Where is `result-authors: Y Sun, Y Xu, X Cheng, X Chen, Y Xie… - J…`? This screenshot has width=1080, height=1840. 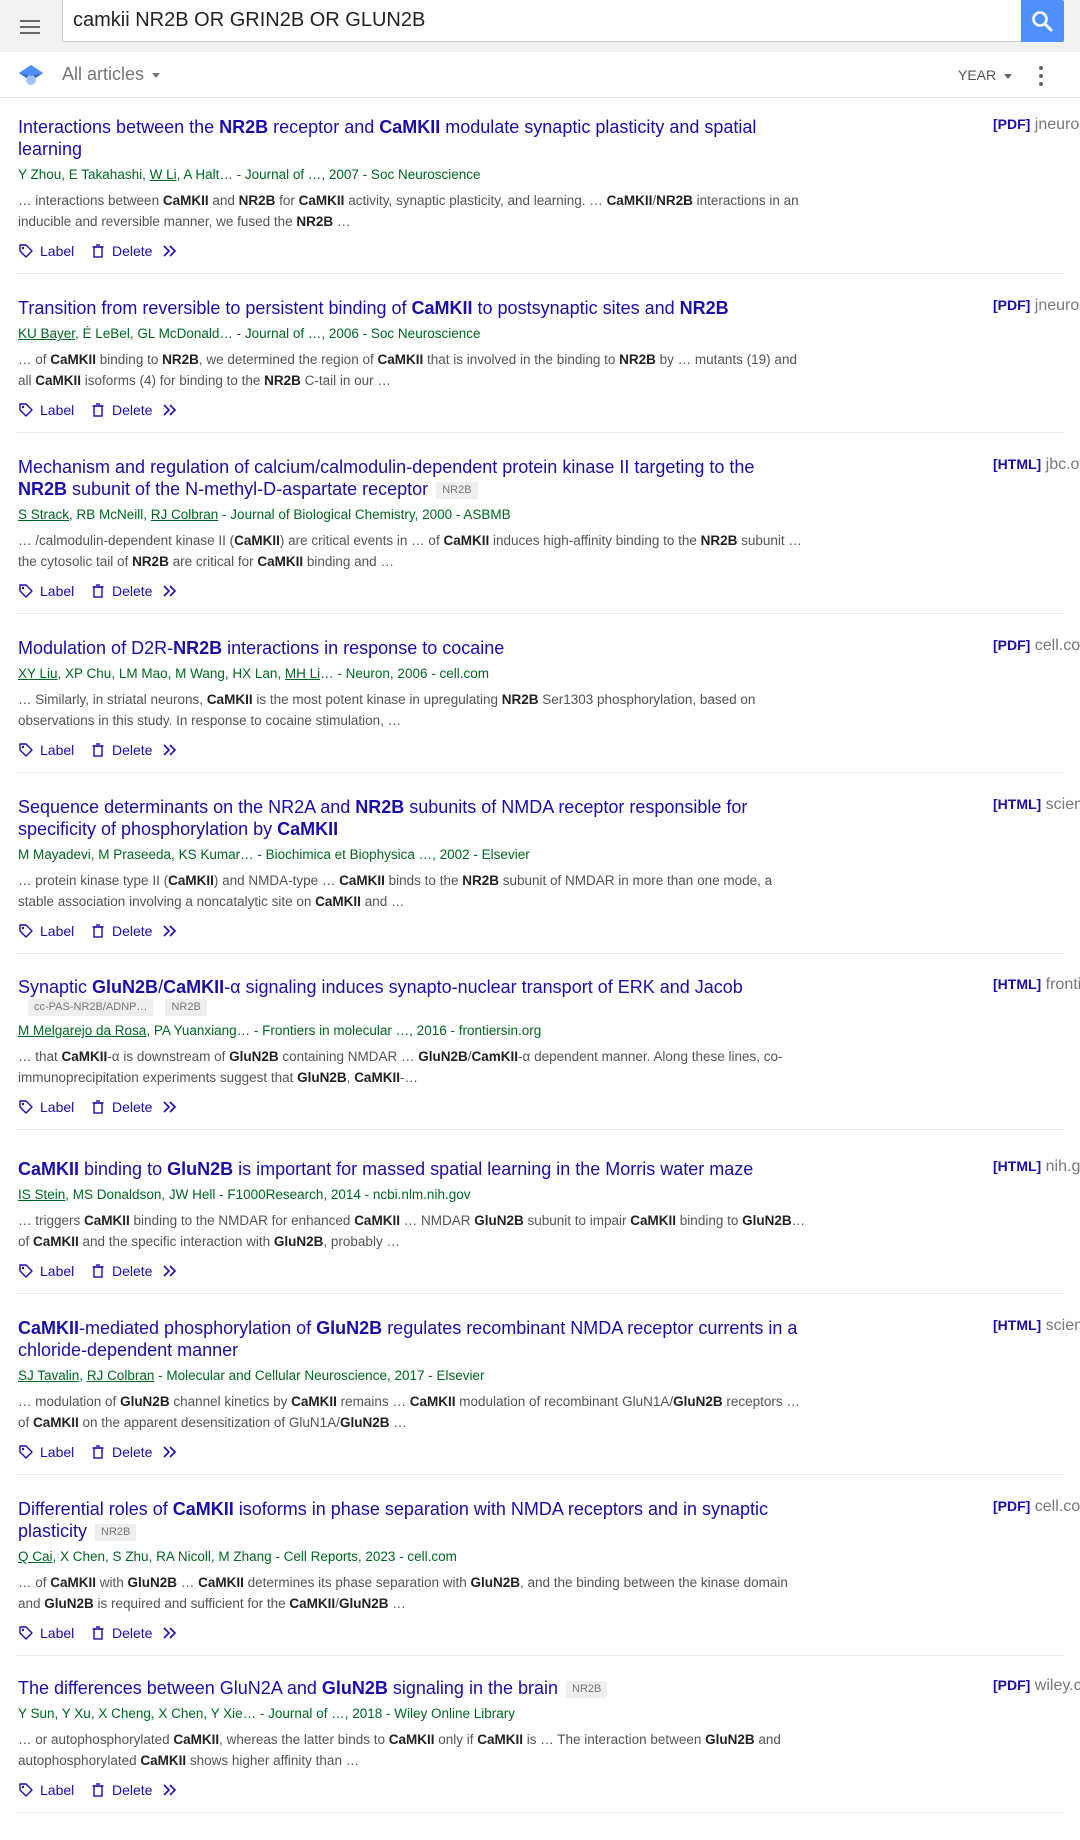 result-authors: Y Sun, Y Xu, X Cheng, X Chen, Y Xie… - J… is located at coordinates (266, 1714).